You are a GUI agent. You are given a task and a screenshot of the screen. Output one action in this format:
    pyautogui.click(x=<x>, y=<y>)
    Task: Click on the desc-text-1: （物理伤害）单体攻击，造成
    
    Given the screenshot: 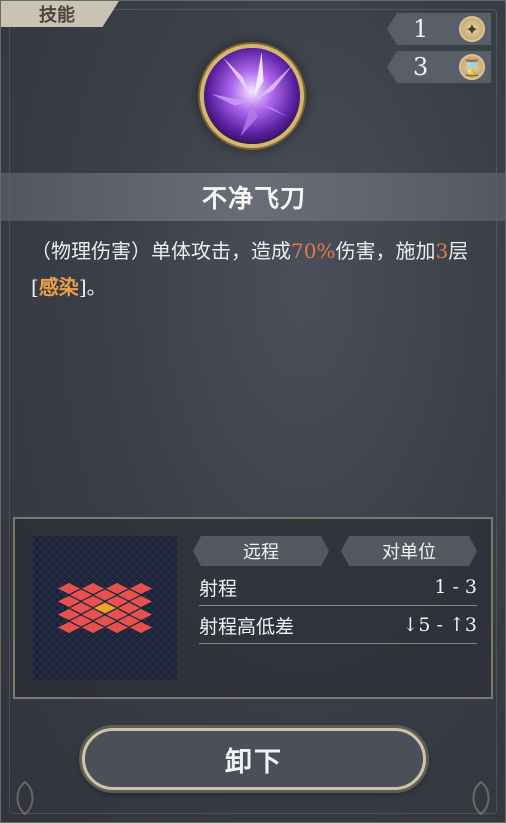 What is the action you would take?
    pyautogui.click(x=161, y=251)
    